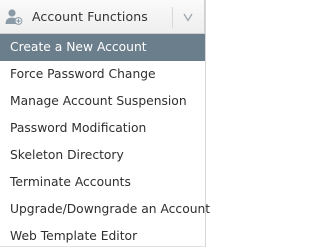 The image size is (320, 250). Describe the element at coordinates (14, 17) in the screenshot. I see `user-icon` at that location.